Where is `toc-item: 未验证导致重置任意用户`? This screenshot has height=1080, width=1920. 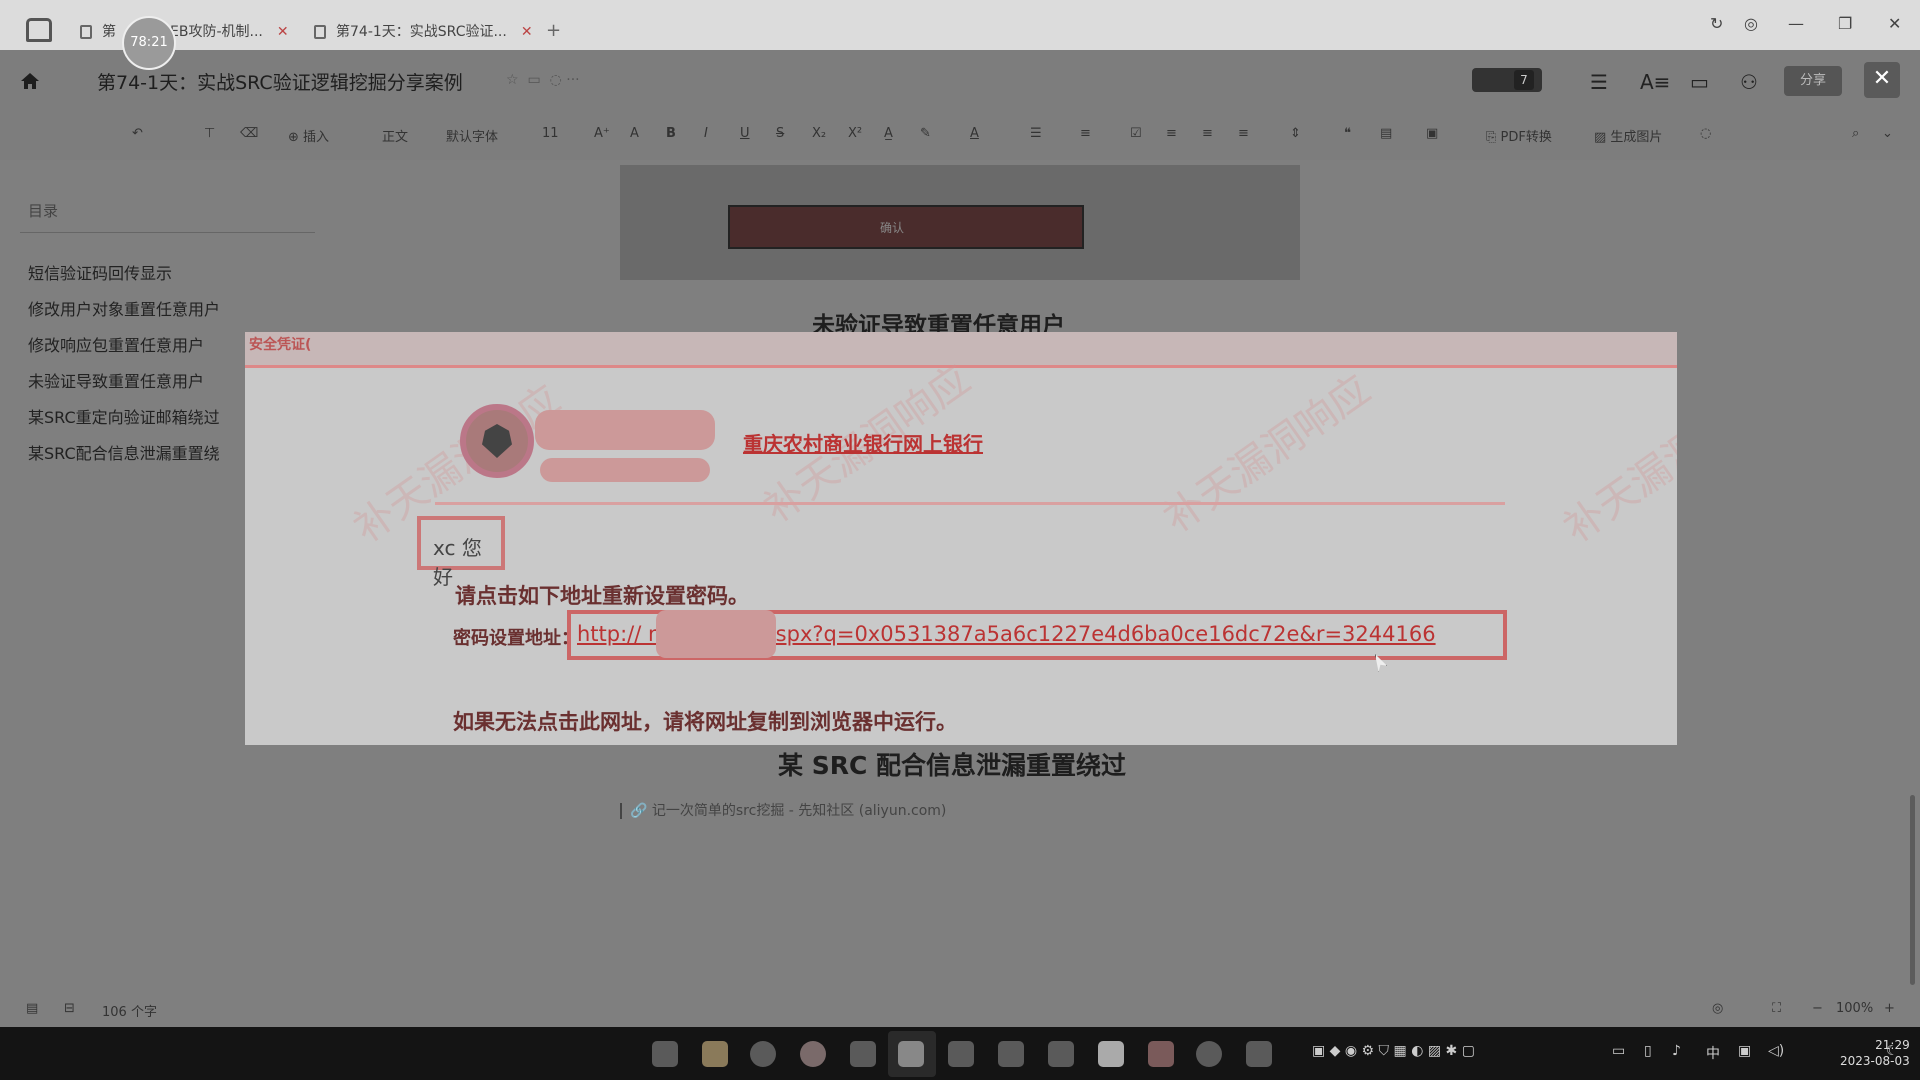 toc-item: 未验证导致重置任意用户 is located at coordinates (116, 380).